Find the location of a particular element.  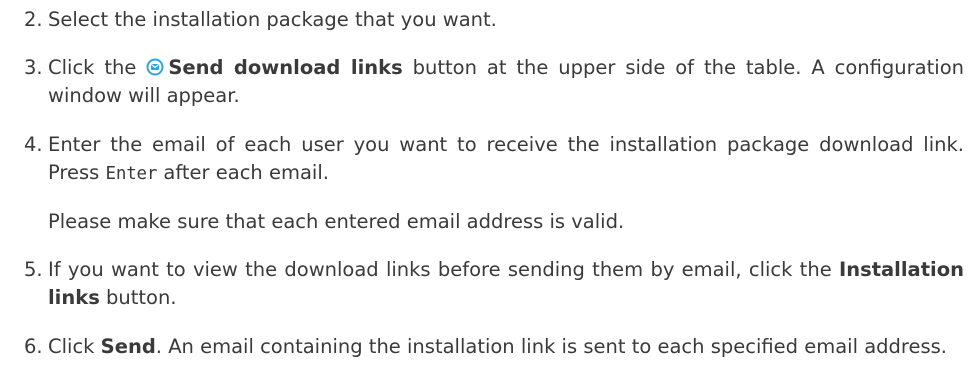

step-5-post: button. is located at coordinates (138, 297).